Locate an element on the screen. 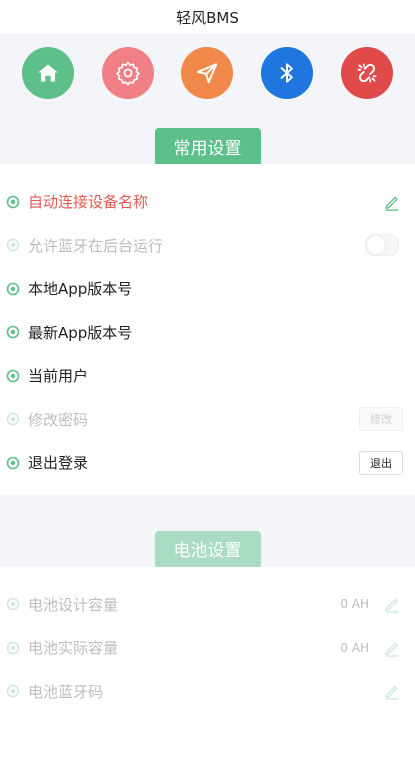 The image size is (415, 783). tab-battery-settings: 电池设置 is located at coordinates (207, 548).